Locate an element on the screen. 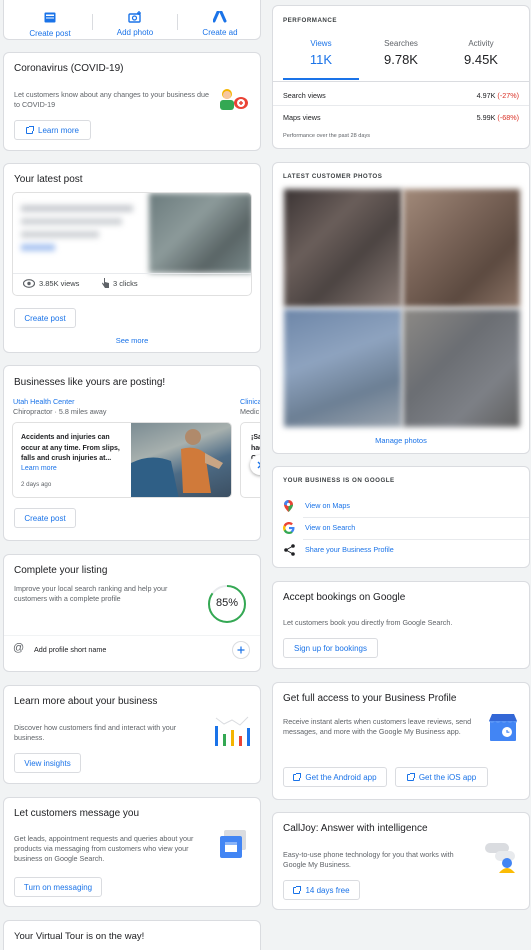 The width and height of the screenshot is (531, 950). covid-title: Coronavirus (COVID-19) is located at coordinates (69, 68).